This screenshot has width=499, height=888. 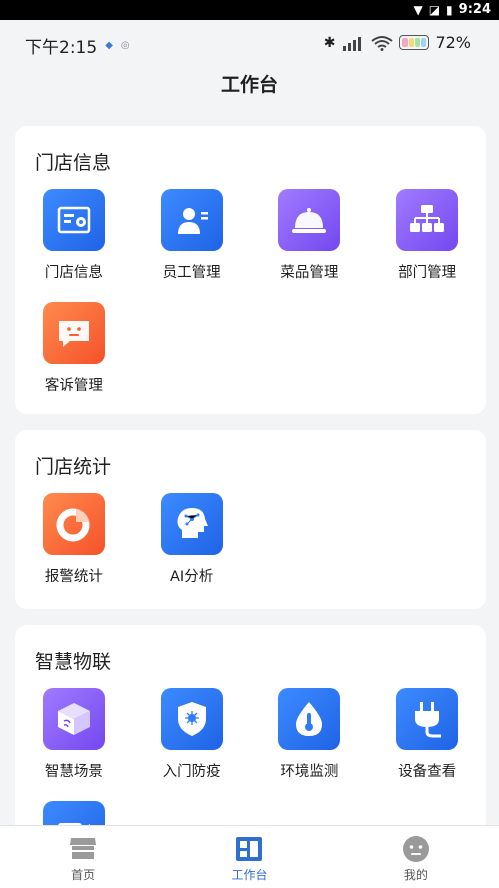 I want to click on signal-icon, so click(x=352, y=43).